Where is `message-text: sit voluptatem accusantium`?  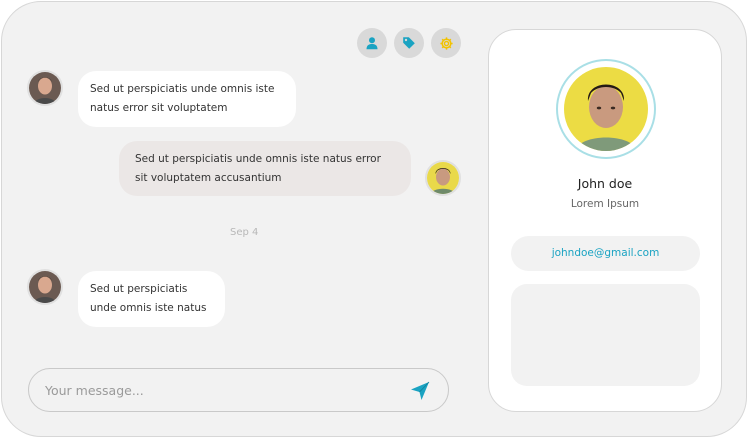
message-text: sit voluptatem accusantium is located at coordinates (208, 178).